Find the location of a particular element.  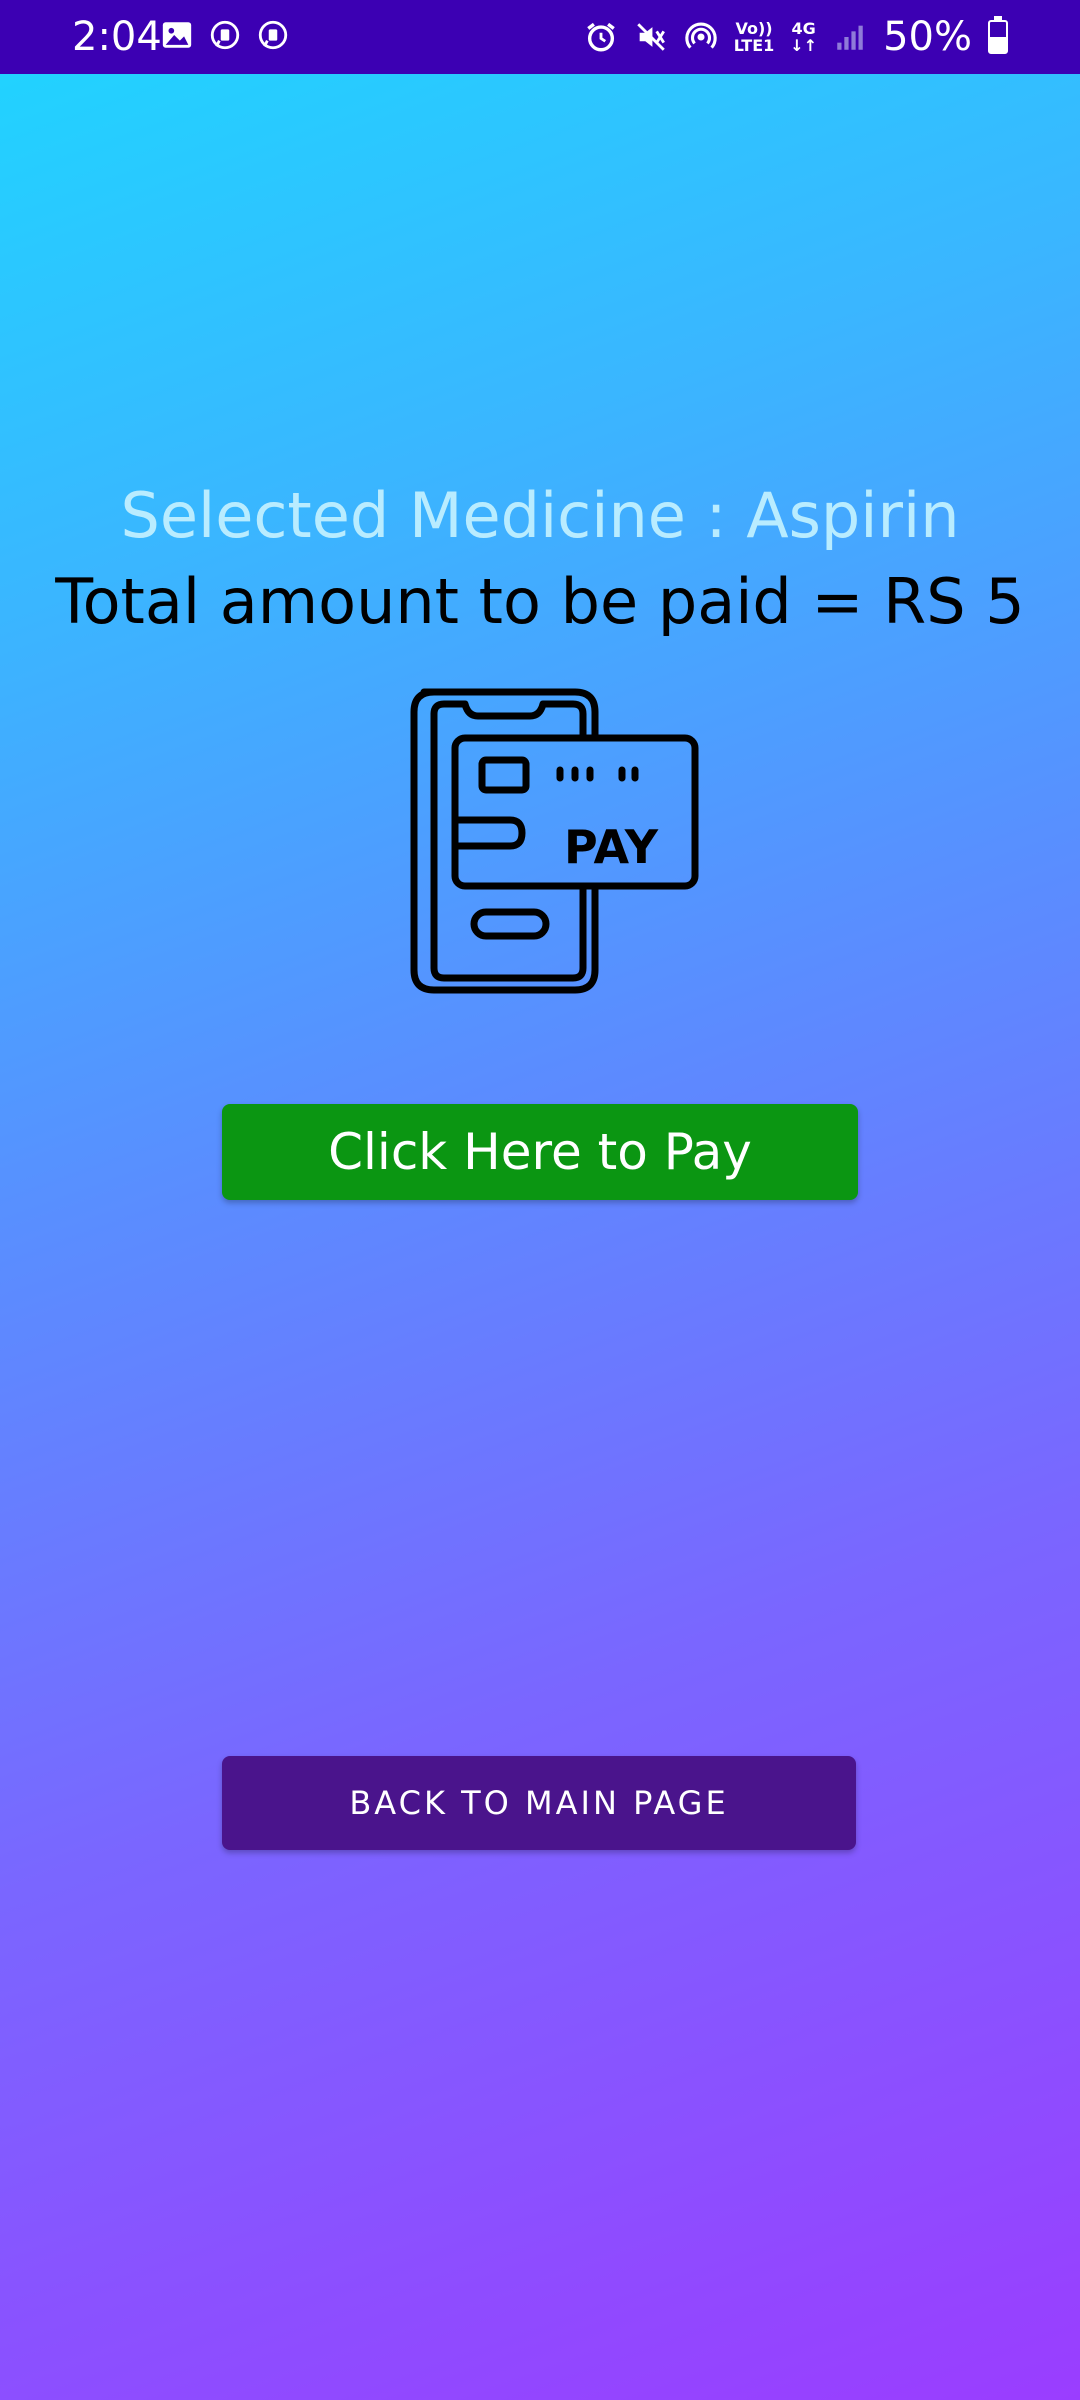

pay-button: Click Here to Pay is located at coordinates (540, 1152).